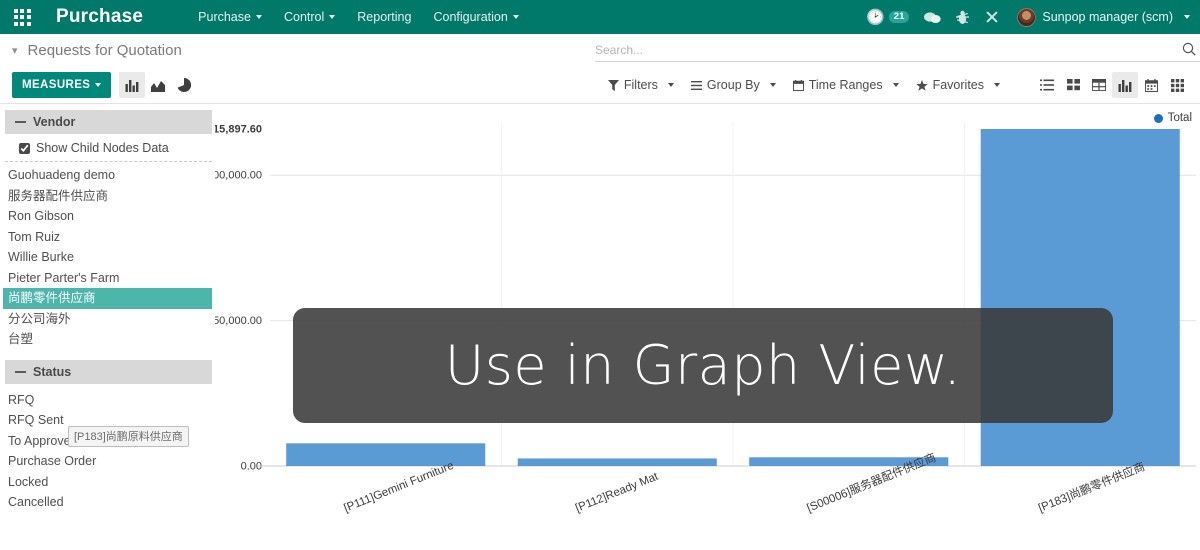 This screenshot has height=550, width=1200. Describe the element at coordinates (107, 502) in the screenshot. I see `status-item-5: Cancelled` at that location.